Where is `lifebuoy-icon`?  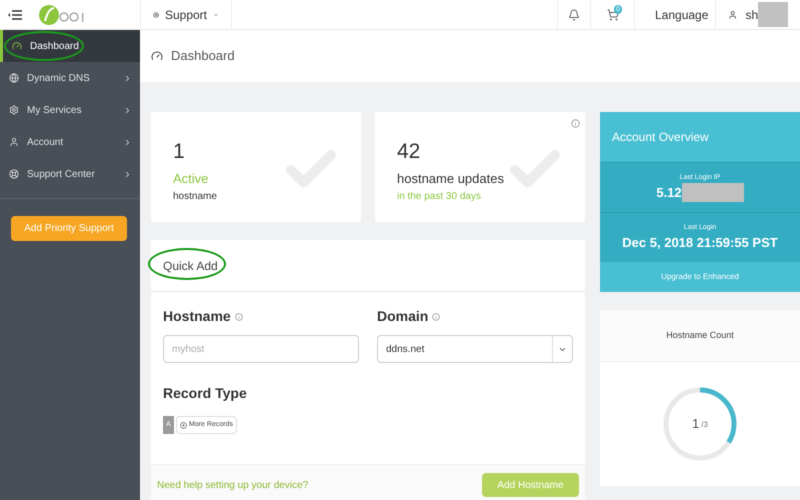 lifebuoy-icon is located at coordinates (14, 174).